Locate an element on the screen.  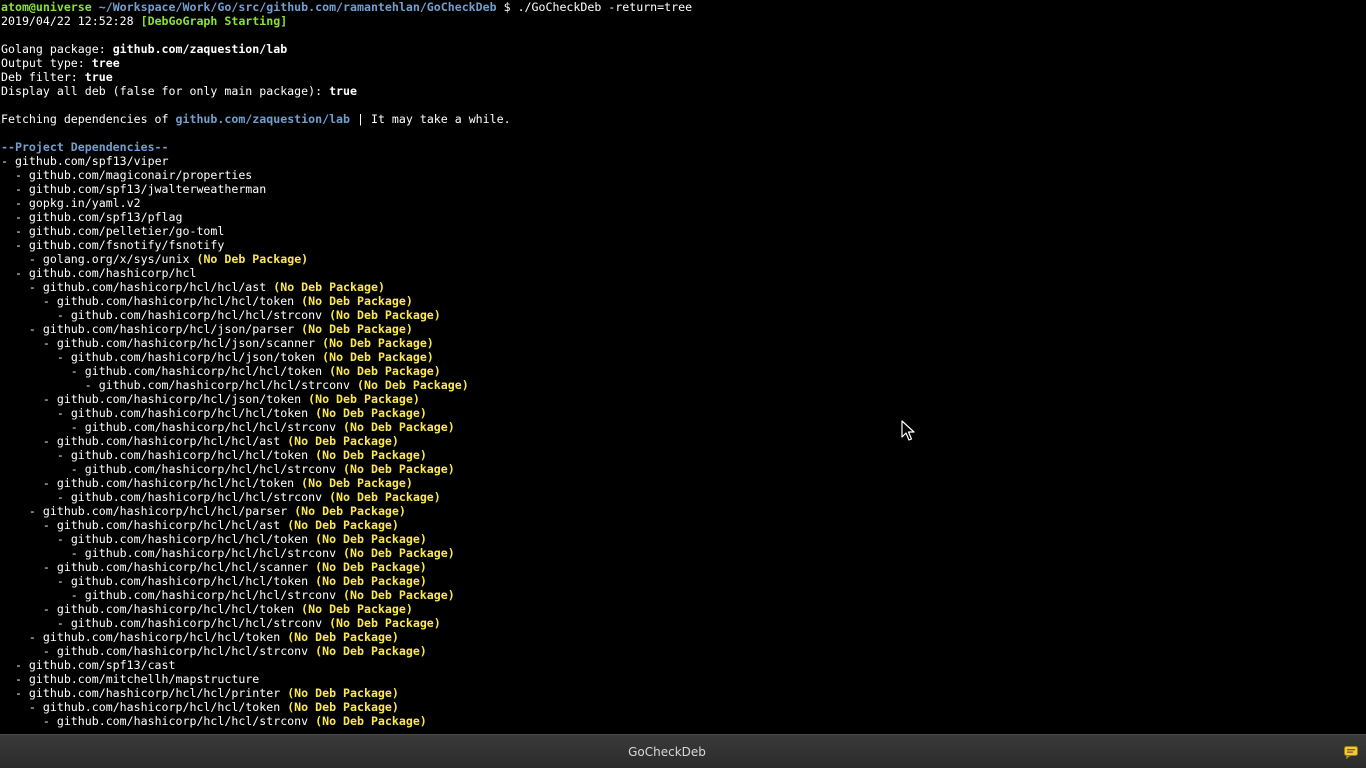
tree-row-package: github.com/hashicorp/hcl/hcl/ast is located at coordinates (154, 287).